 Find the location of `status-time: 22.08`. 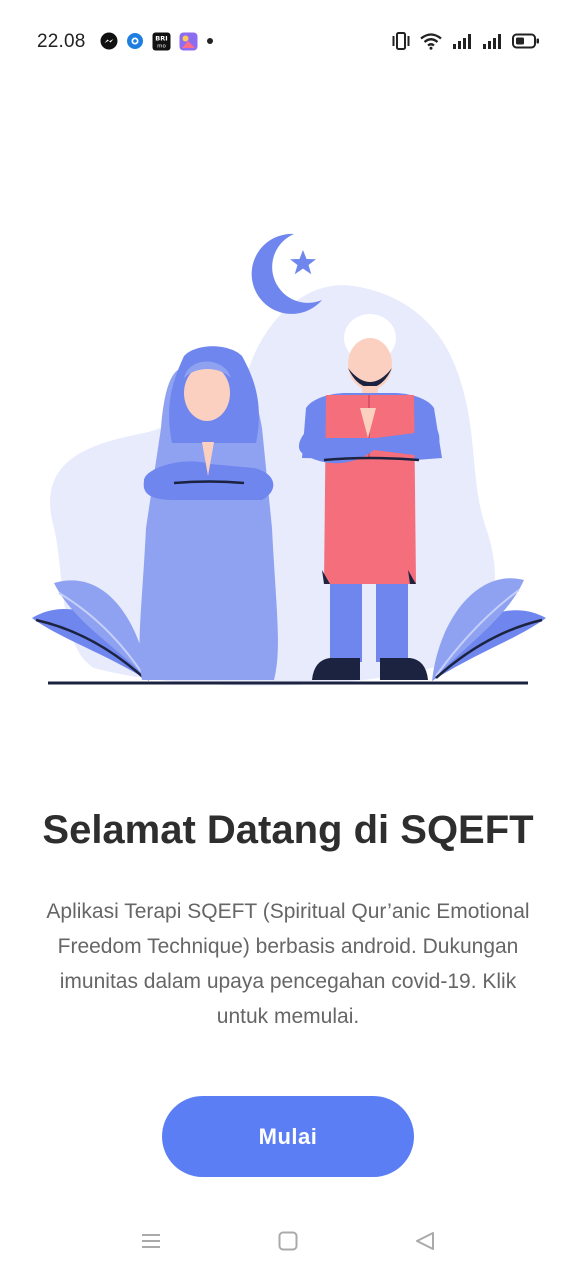

status-time: 22.08 is located at coordinates (61, 41).